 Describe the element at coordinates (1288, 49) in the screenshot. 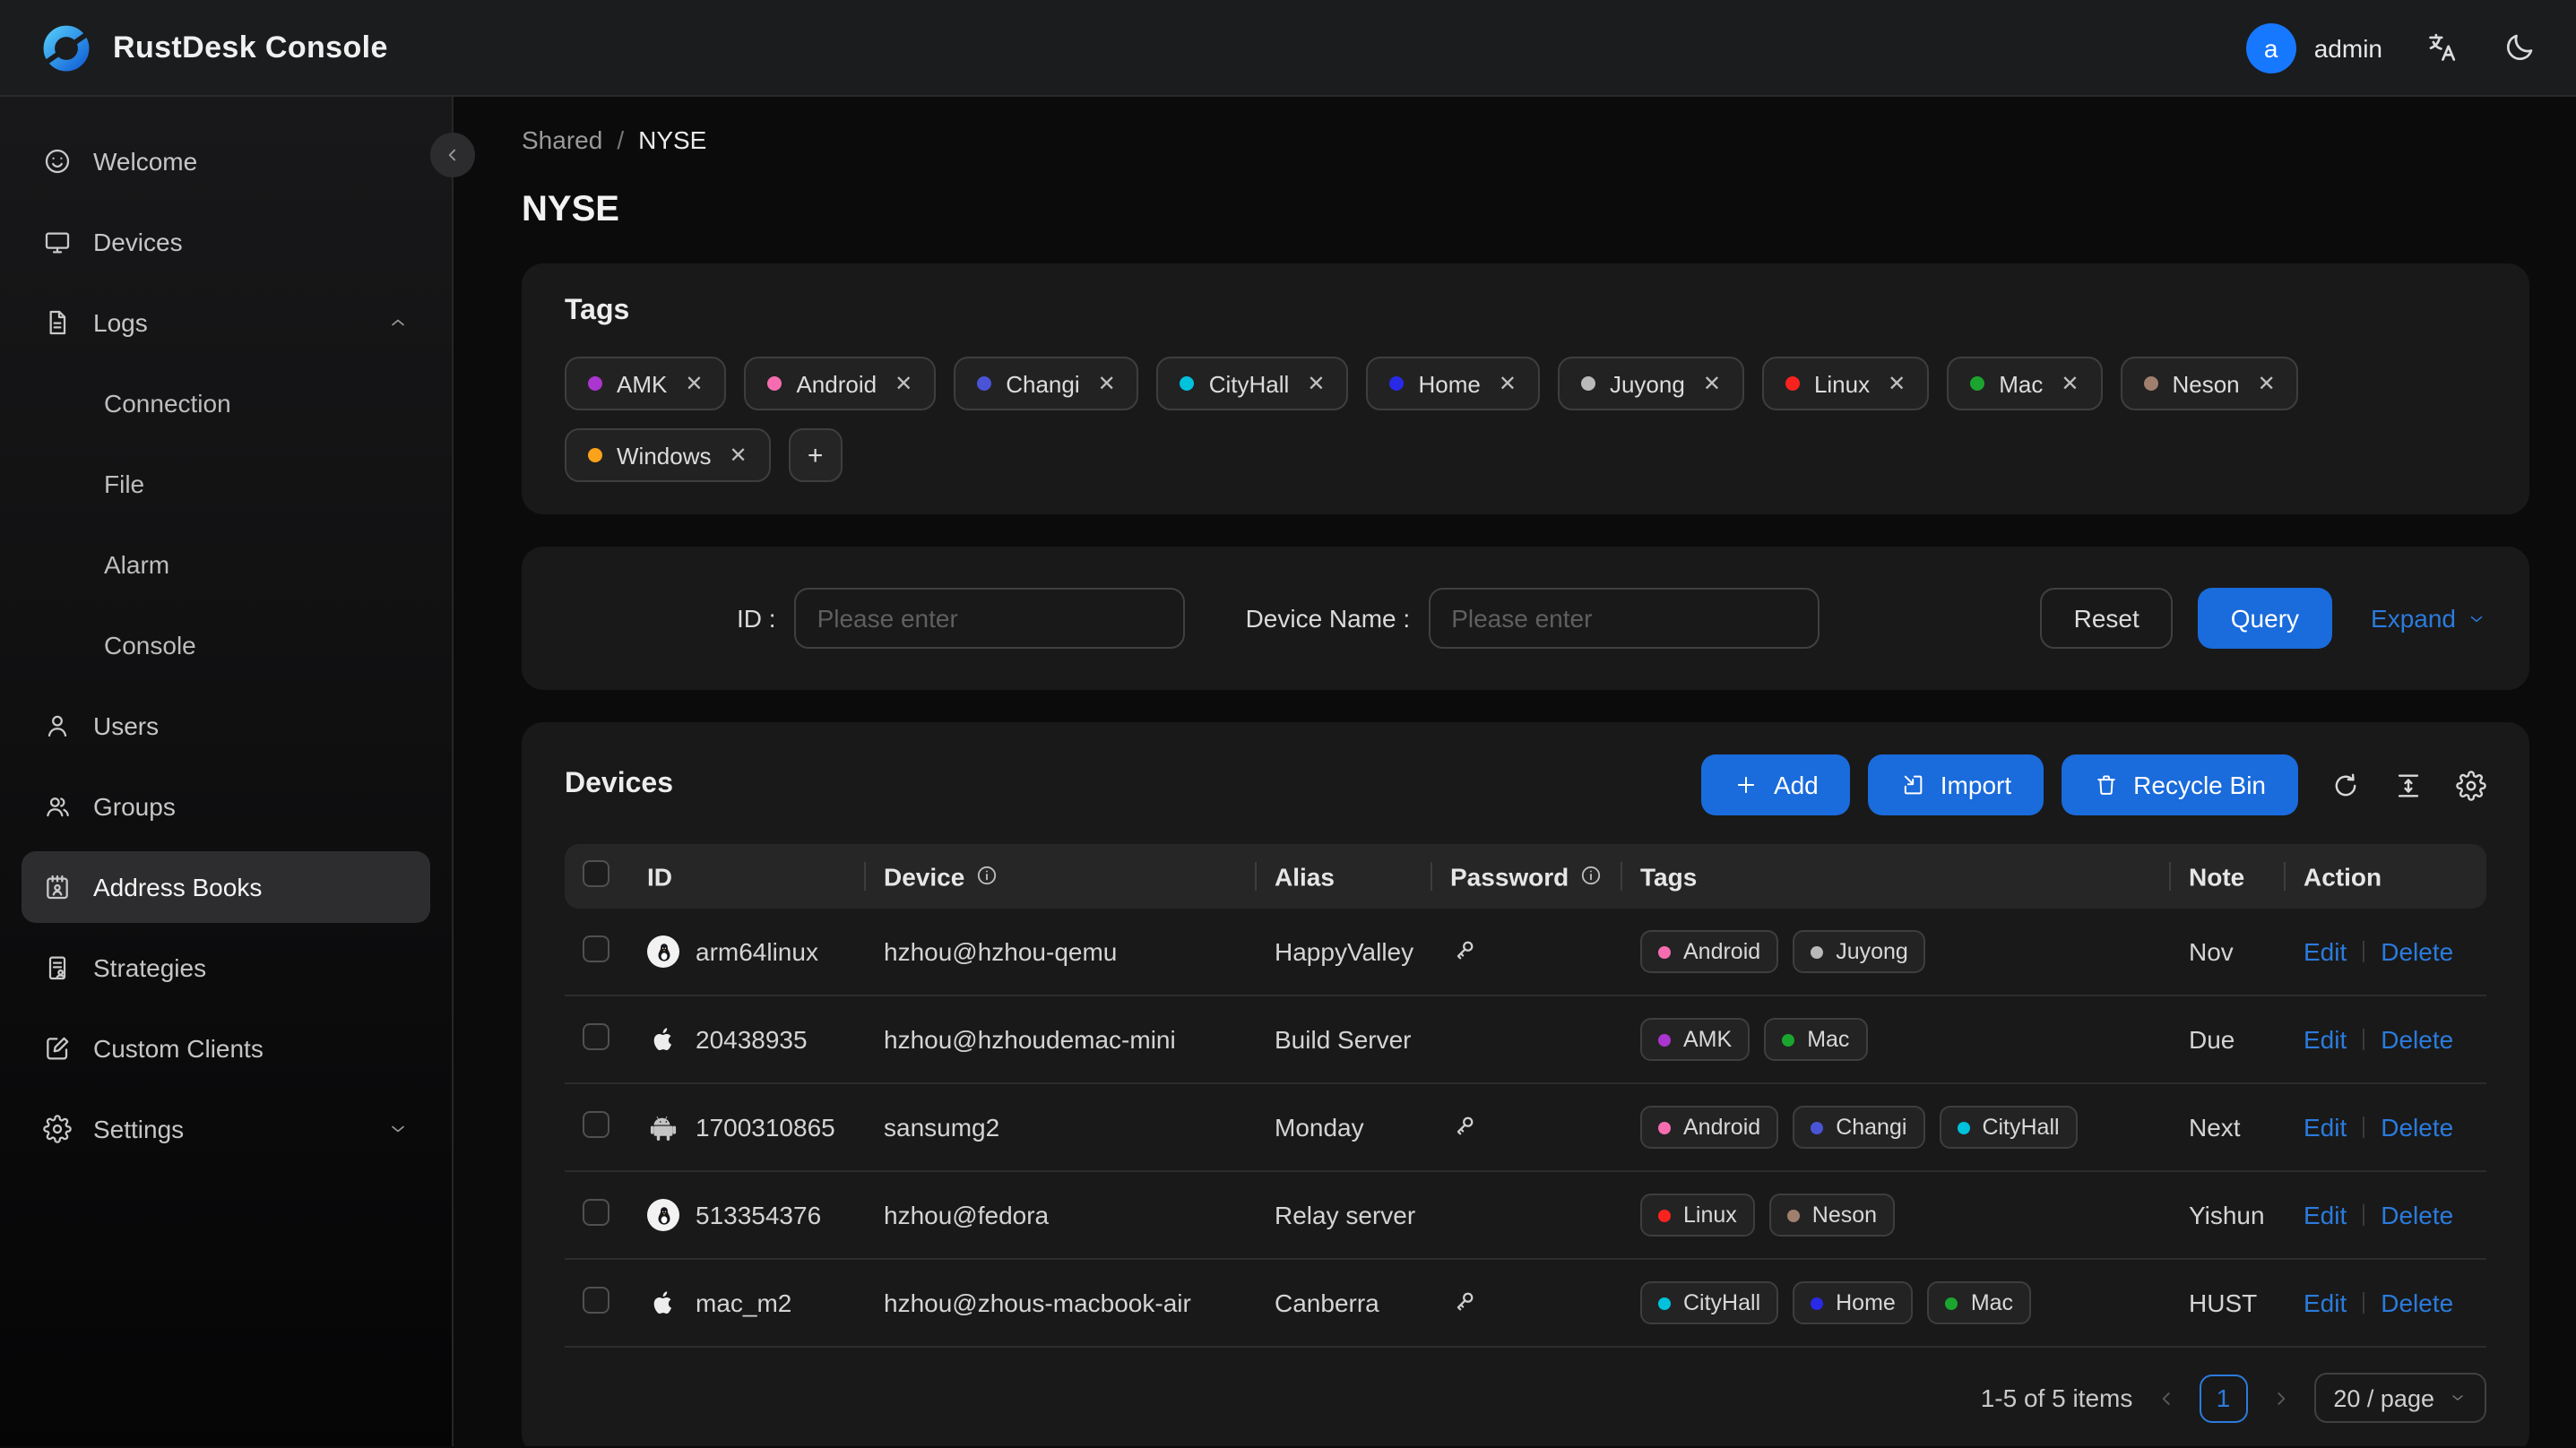

I see `topbar: RustDesk Console a admin` at that location.